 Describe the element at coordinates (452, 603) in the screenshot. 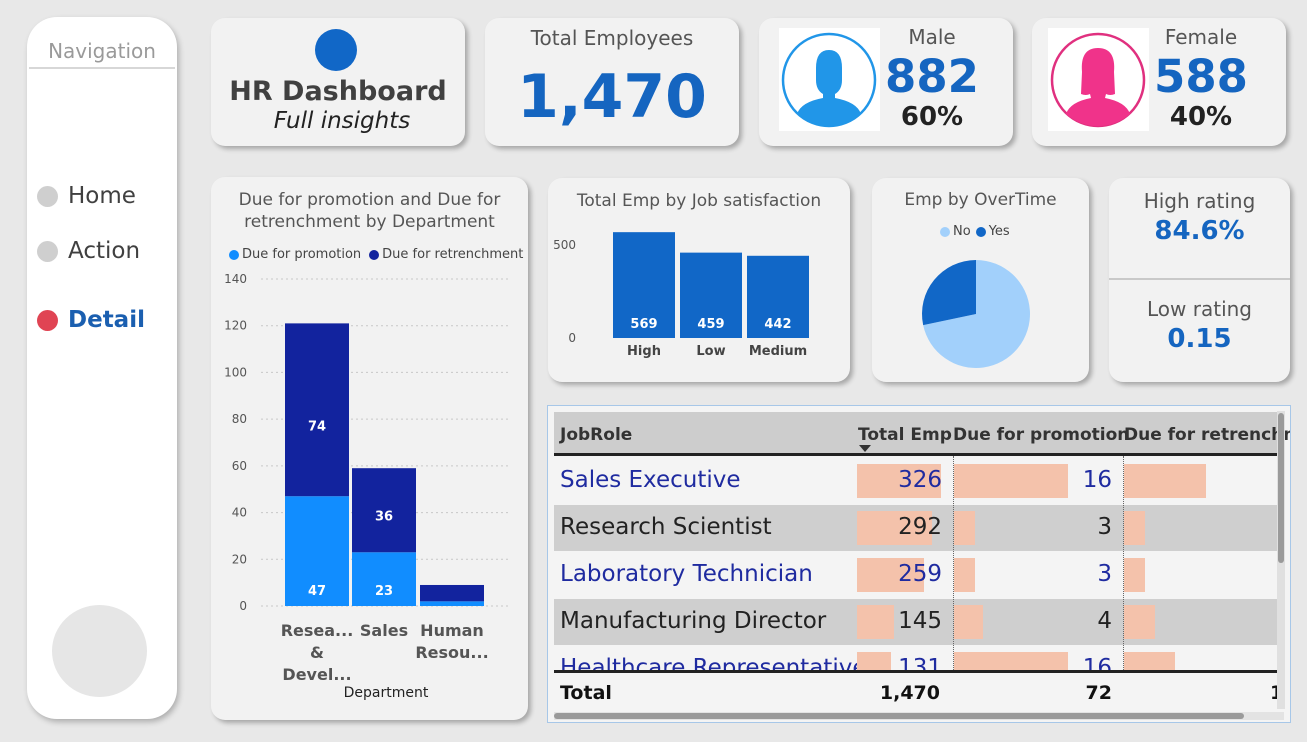

I see `bar-promotion` at that location.